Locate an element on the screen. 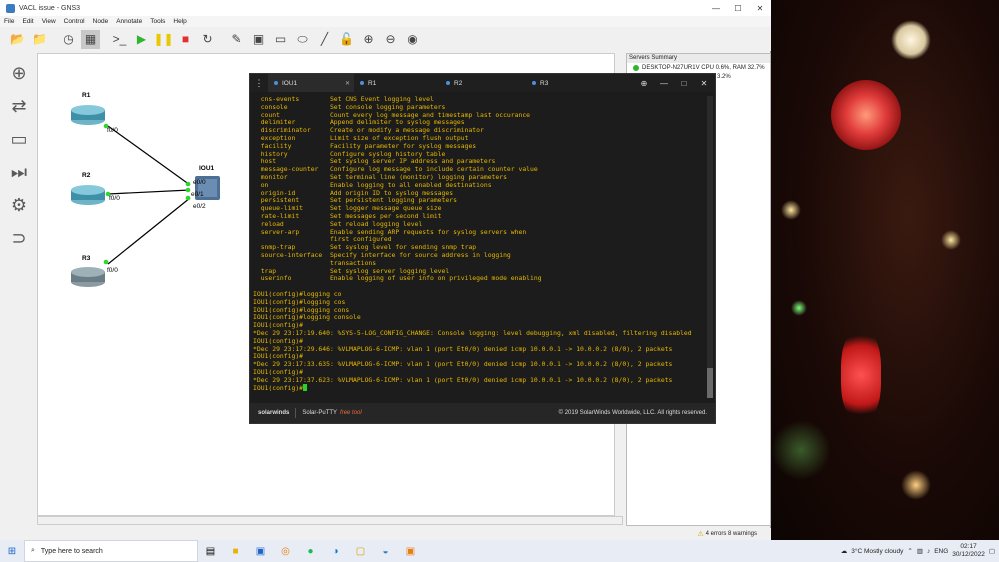 The width and height of the screenshot is (999, 562). link-r2-iou1 is located at coordinates (149, 192).